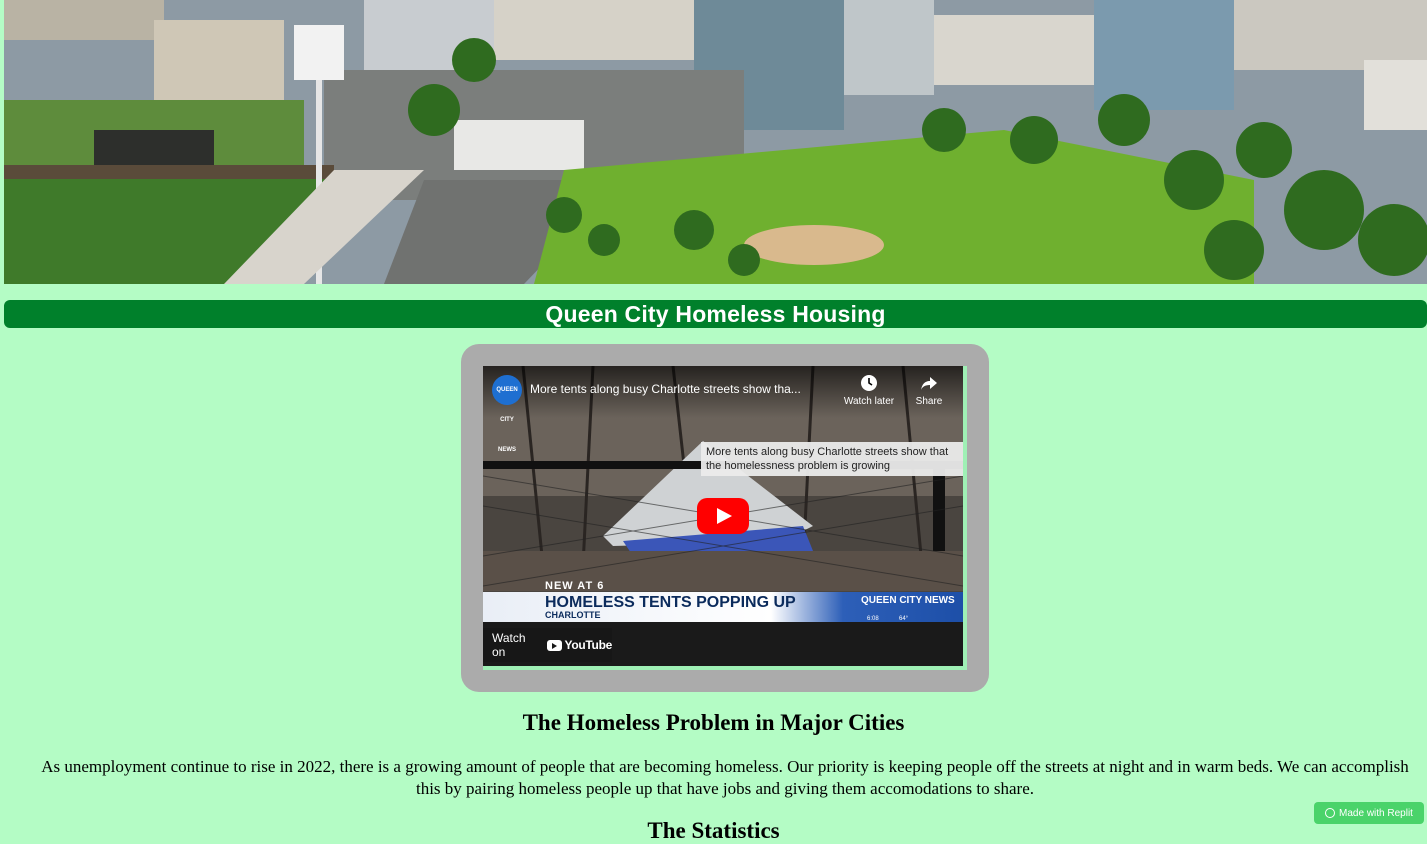  Describe the element at coordinates (873, 619) in the screenshot. I see `news-time: 6:08` at that location.